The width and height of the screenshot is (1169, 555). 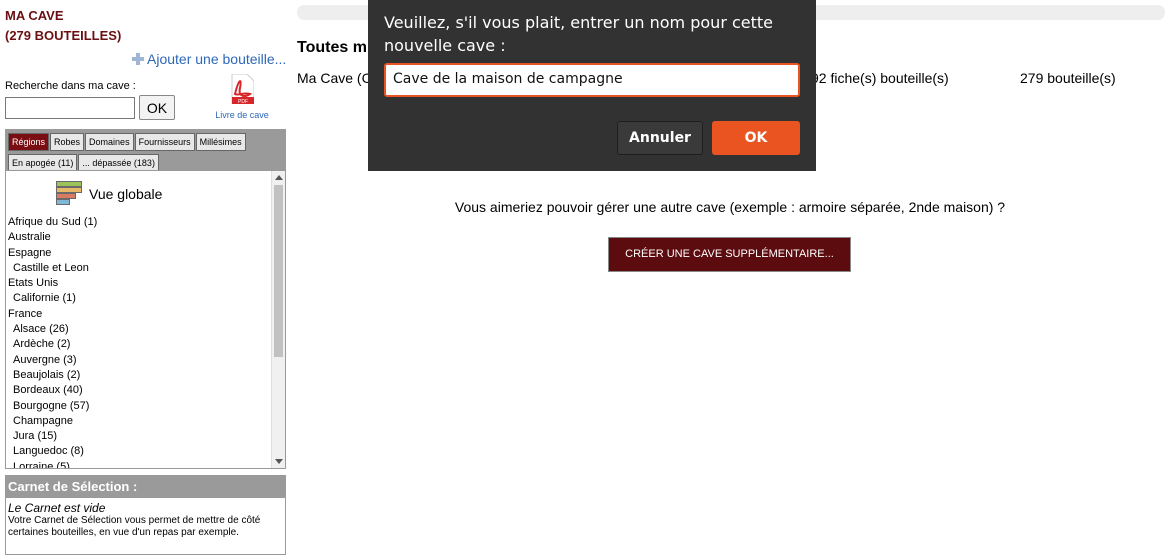 I want to click on tab-regions: Régions, so click(x=29, y=142).